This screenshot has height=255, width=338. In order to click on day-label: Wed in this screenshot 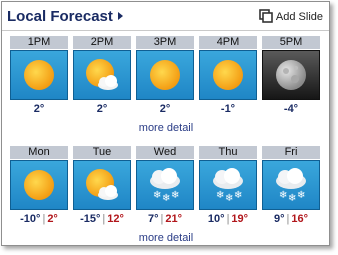, I will do `click(165, 152)`.